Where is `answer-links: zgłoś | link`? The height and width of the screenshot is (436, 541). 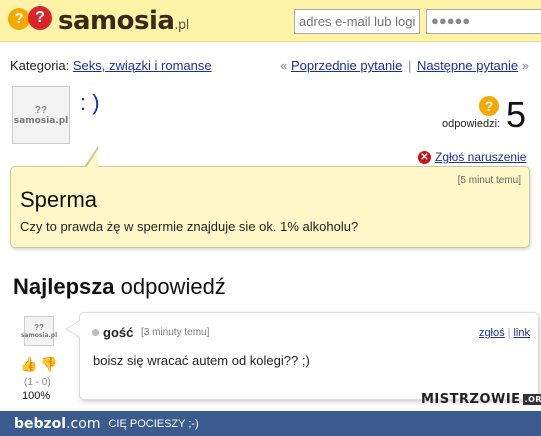 answer-links: zgłoś | link is located at coordinates (504, 333).